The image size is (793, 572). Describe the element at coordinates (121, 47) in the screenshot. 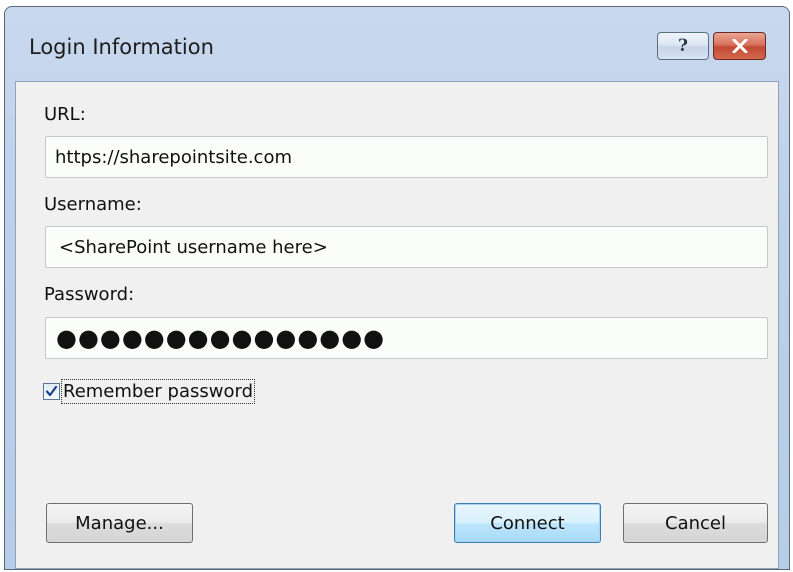

I see `window-title: Login Information` at that location.